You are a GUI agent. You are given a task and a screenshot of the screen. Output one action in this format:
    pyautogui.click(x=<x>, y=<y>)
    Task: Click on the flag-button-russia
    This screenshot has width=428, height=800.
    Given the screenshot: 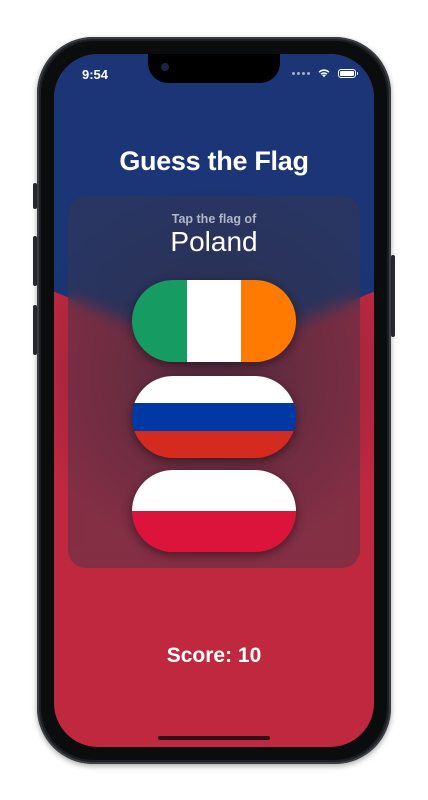 What is the action you would take?
    pyautogui.click(x=214, y=417)
    